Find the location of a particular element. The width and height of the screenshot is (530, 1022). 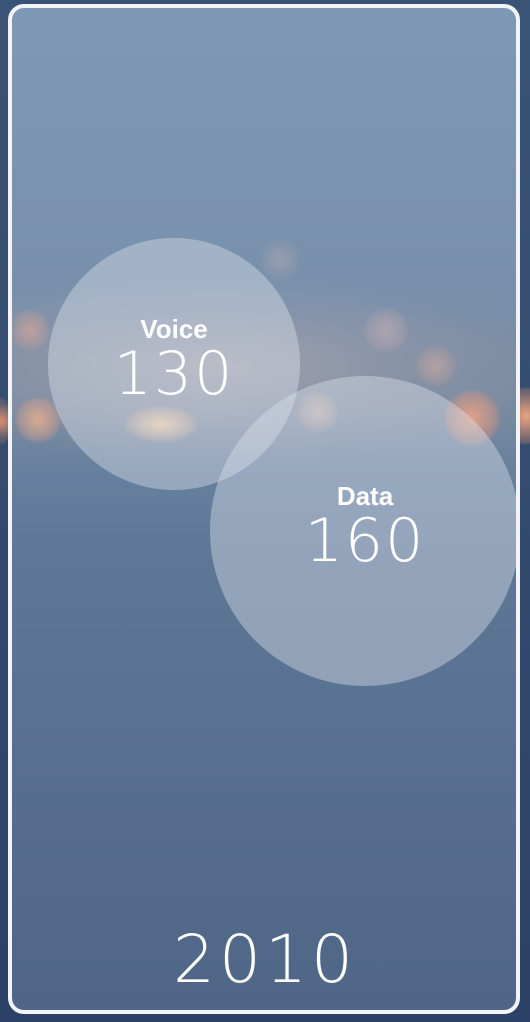

year-label: 2010 is located at coordinates (265, 959).